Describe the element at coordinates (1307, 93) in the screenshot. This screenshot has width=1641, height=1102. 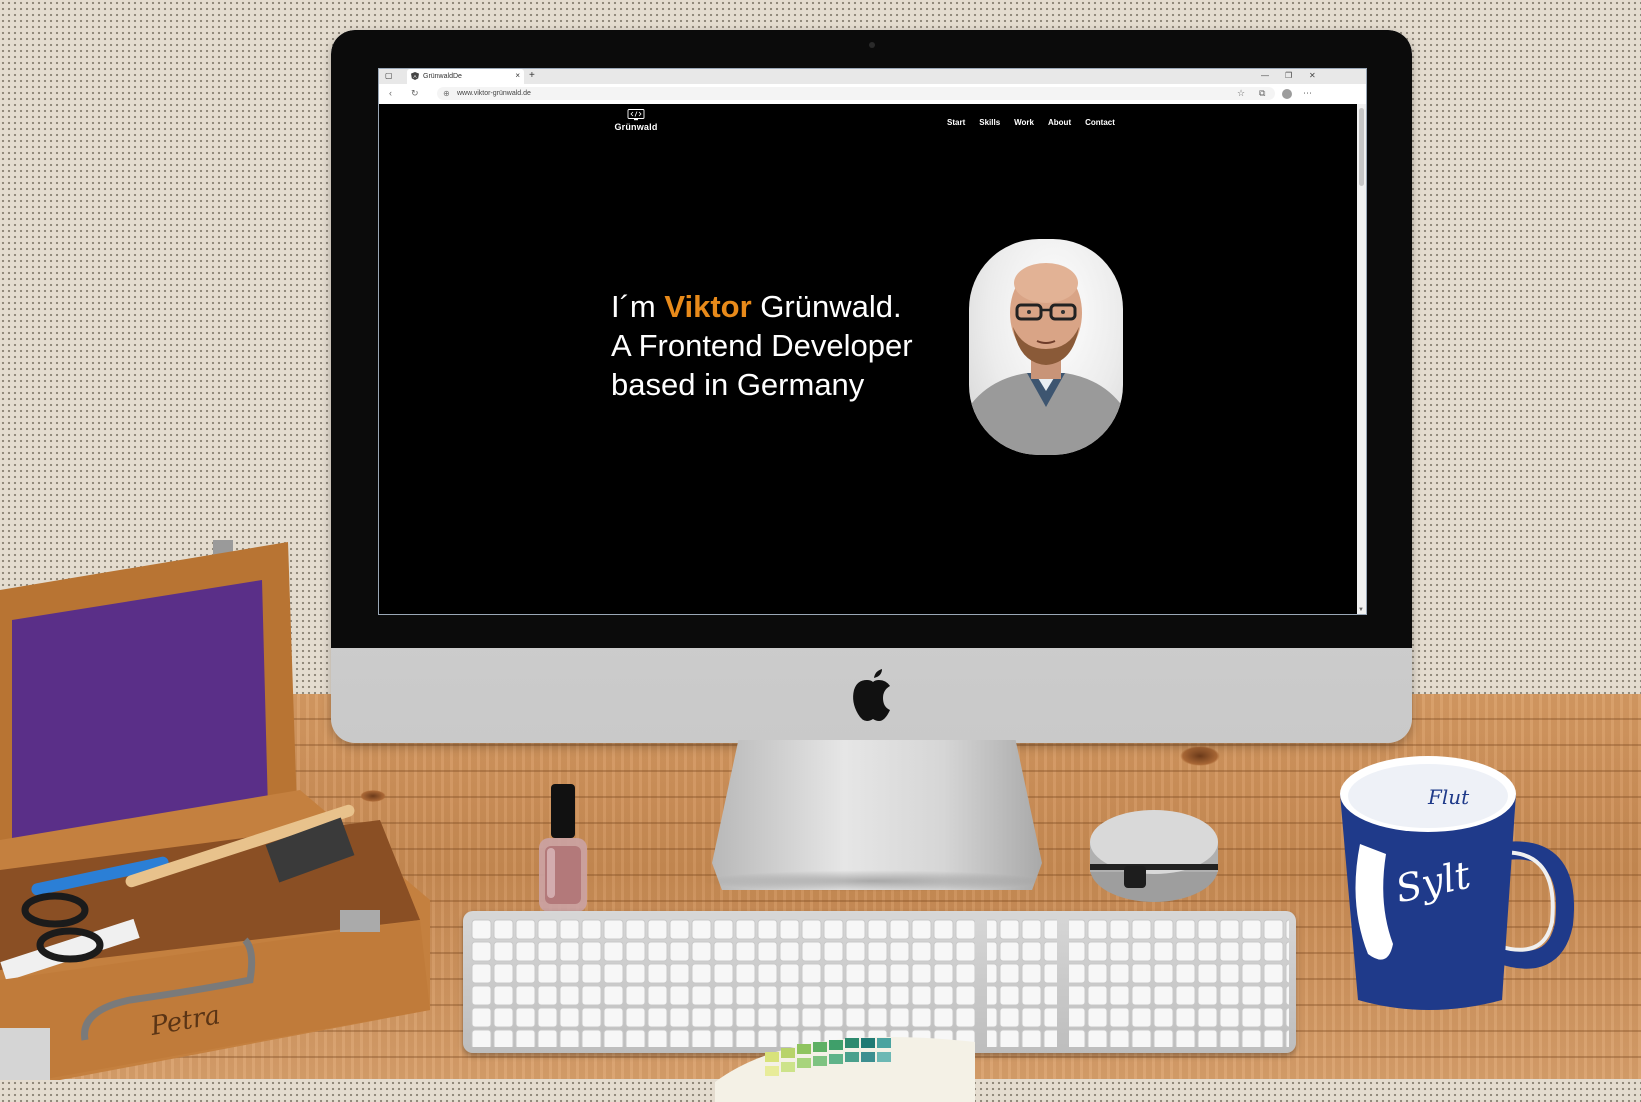
I see `more-icon: ⋯` at that location.